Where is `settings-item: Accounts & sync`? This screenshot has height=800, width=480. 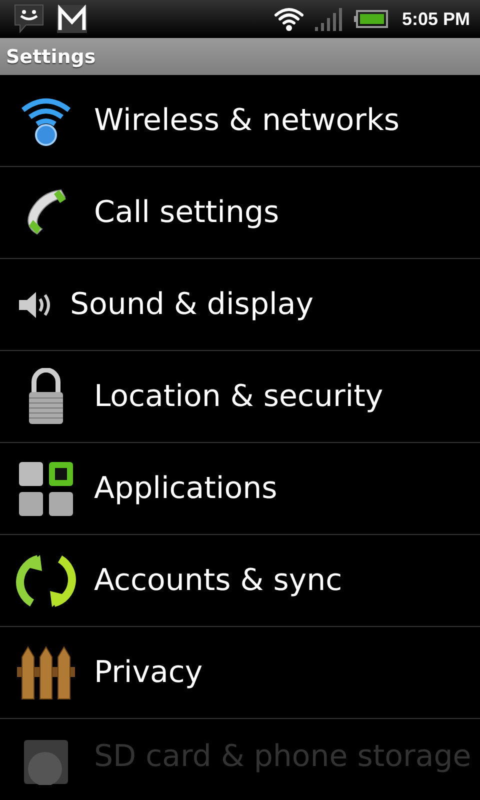
settings-item: Accounts & sync is located at coordinates (240, 581).